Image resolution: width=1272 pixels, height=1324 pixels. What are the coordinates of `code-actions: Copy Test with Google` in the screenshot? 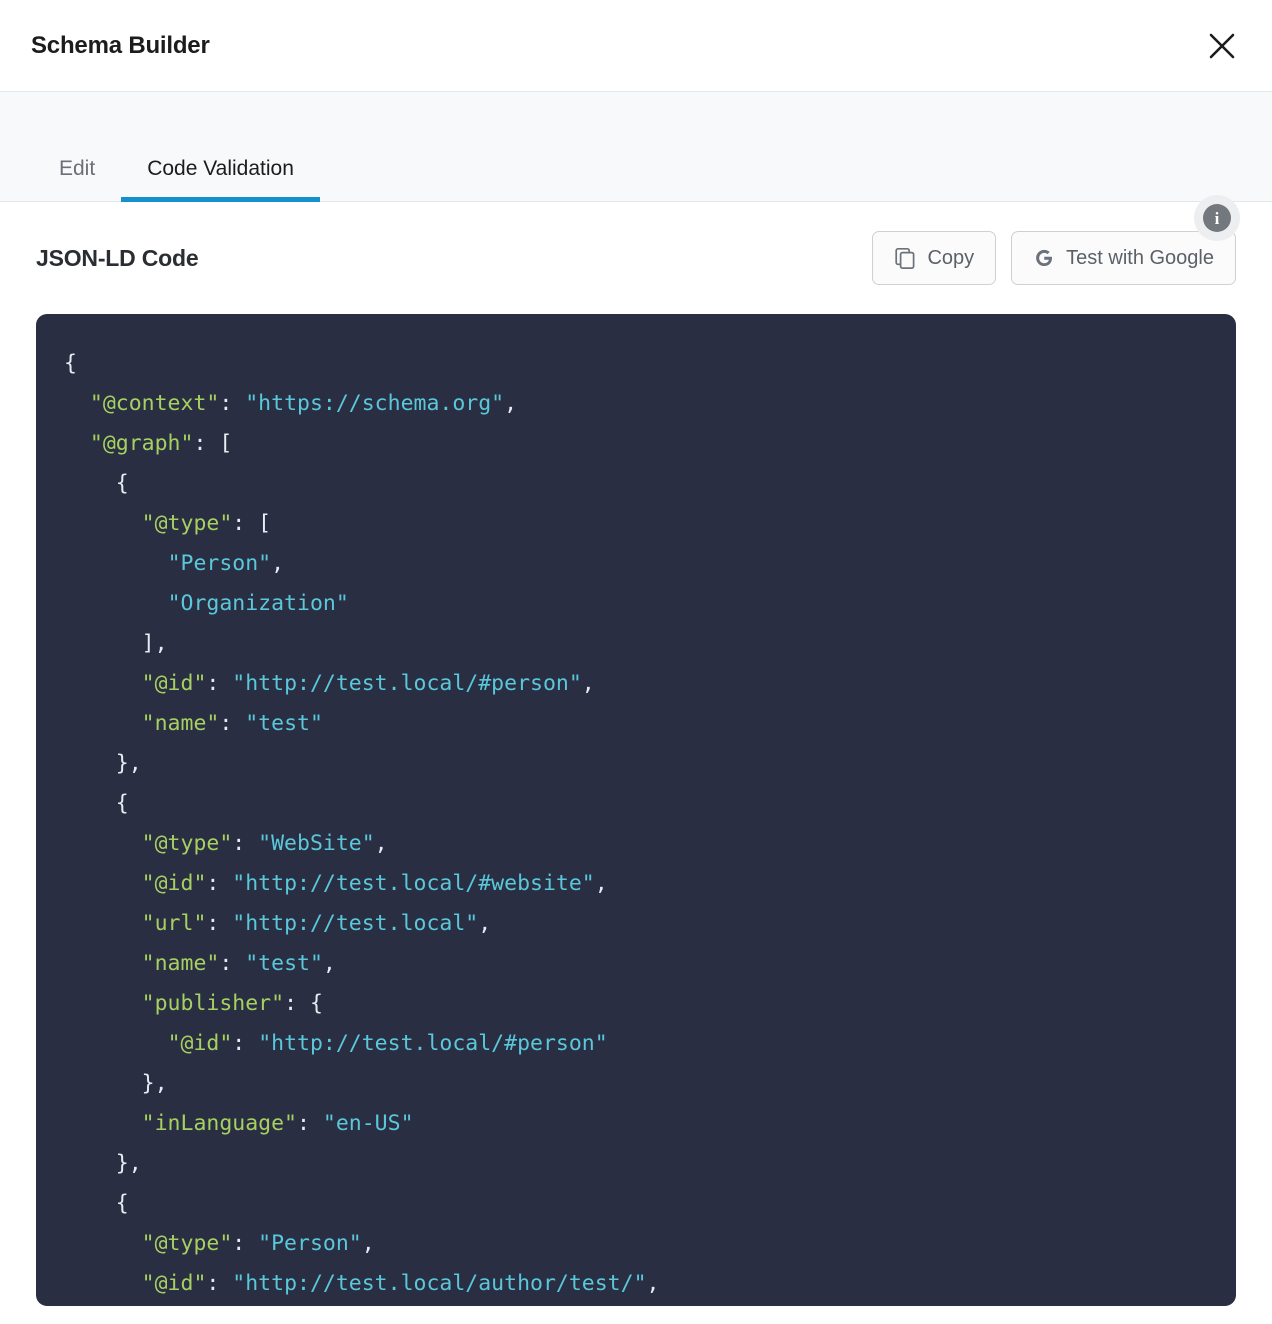 It's located at (1054, 258).